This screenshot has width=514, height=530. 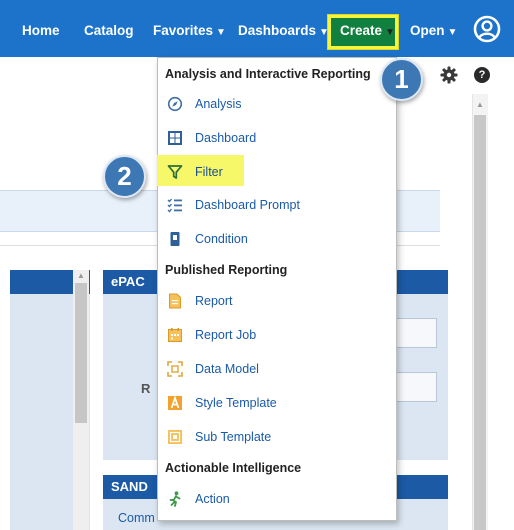 What do you see at coordinates (277, 104) in the screenshot?
I see `menu-item-analysis: Analysis` at bounding box center [277, 104].